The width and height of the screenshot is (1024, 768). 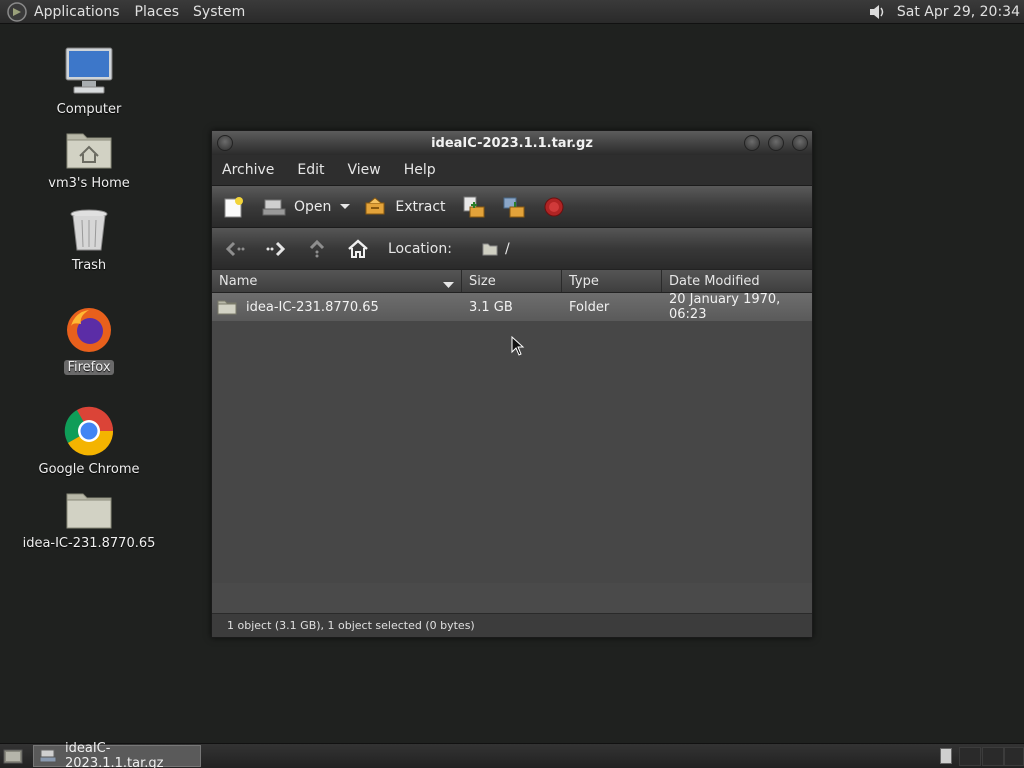 I want to click on window-menubar: Archive Edit View Help, so click(x=512, y=170).